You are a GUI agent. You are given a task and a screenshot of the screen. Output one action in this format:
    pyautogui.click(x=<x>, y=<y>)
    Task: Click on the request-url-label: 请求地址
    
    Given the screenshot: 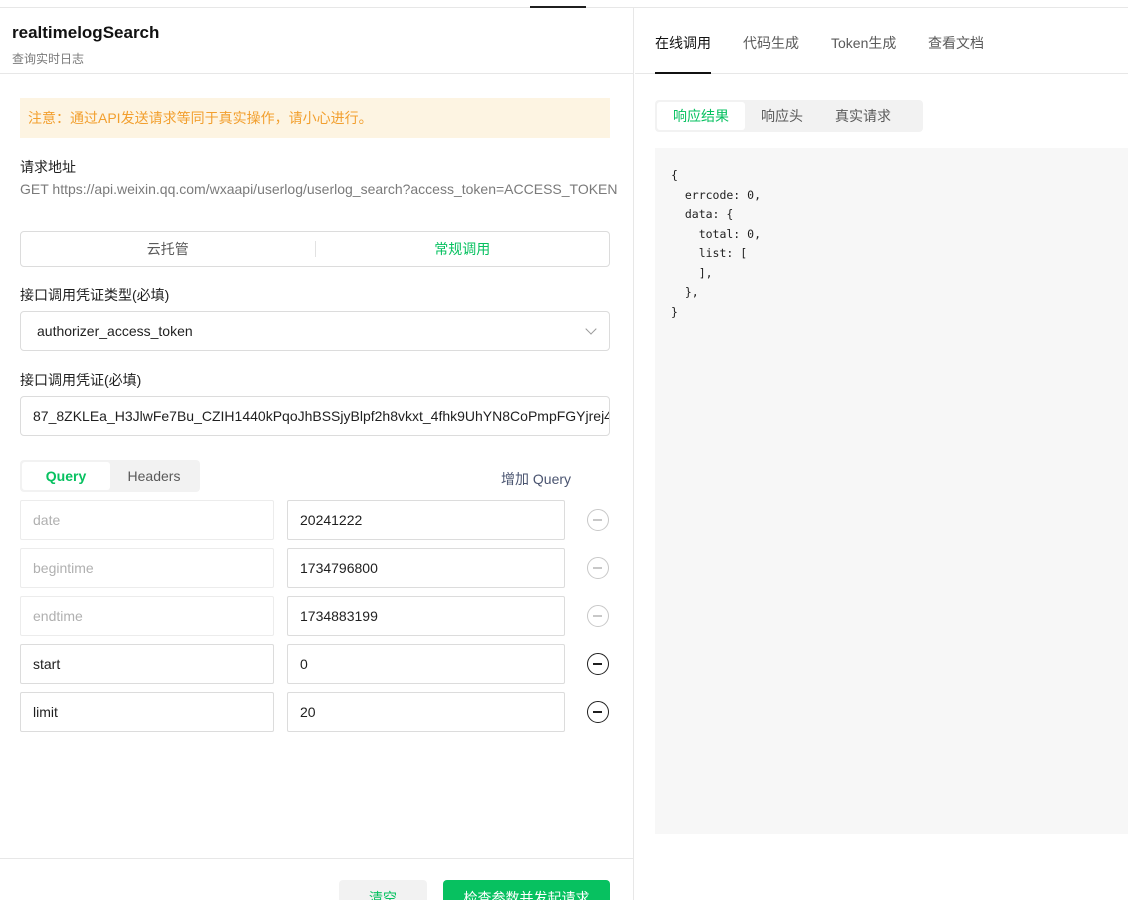 What is the action you would take?
    pyautogui.click(x=48, y=167)
    